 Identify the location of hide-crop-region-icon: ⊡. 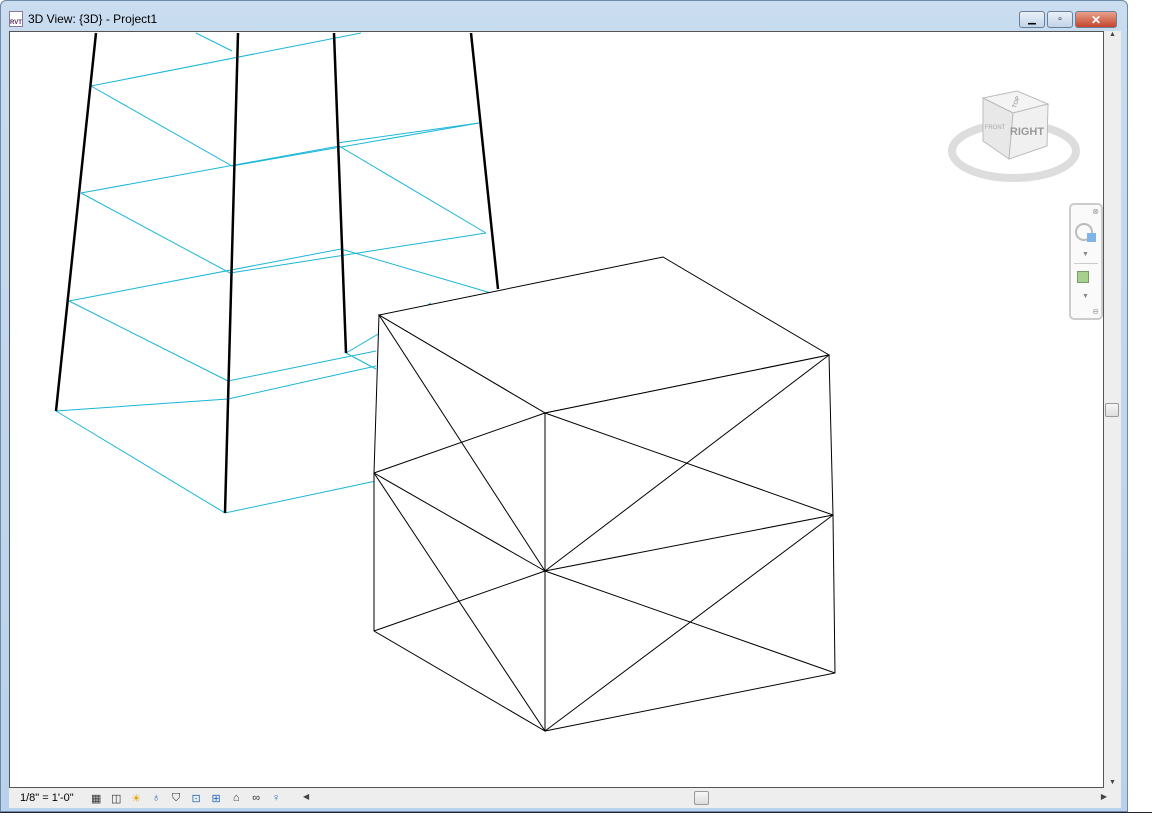
(196, 798).